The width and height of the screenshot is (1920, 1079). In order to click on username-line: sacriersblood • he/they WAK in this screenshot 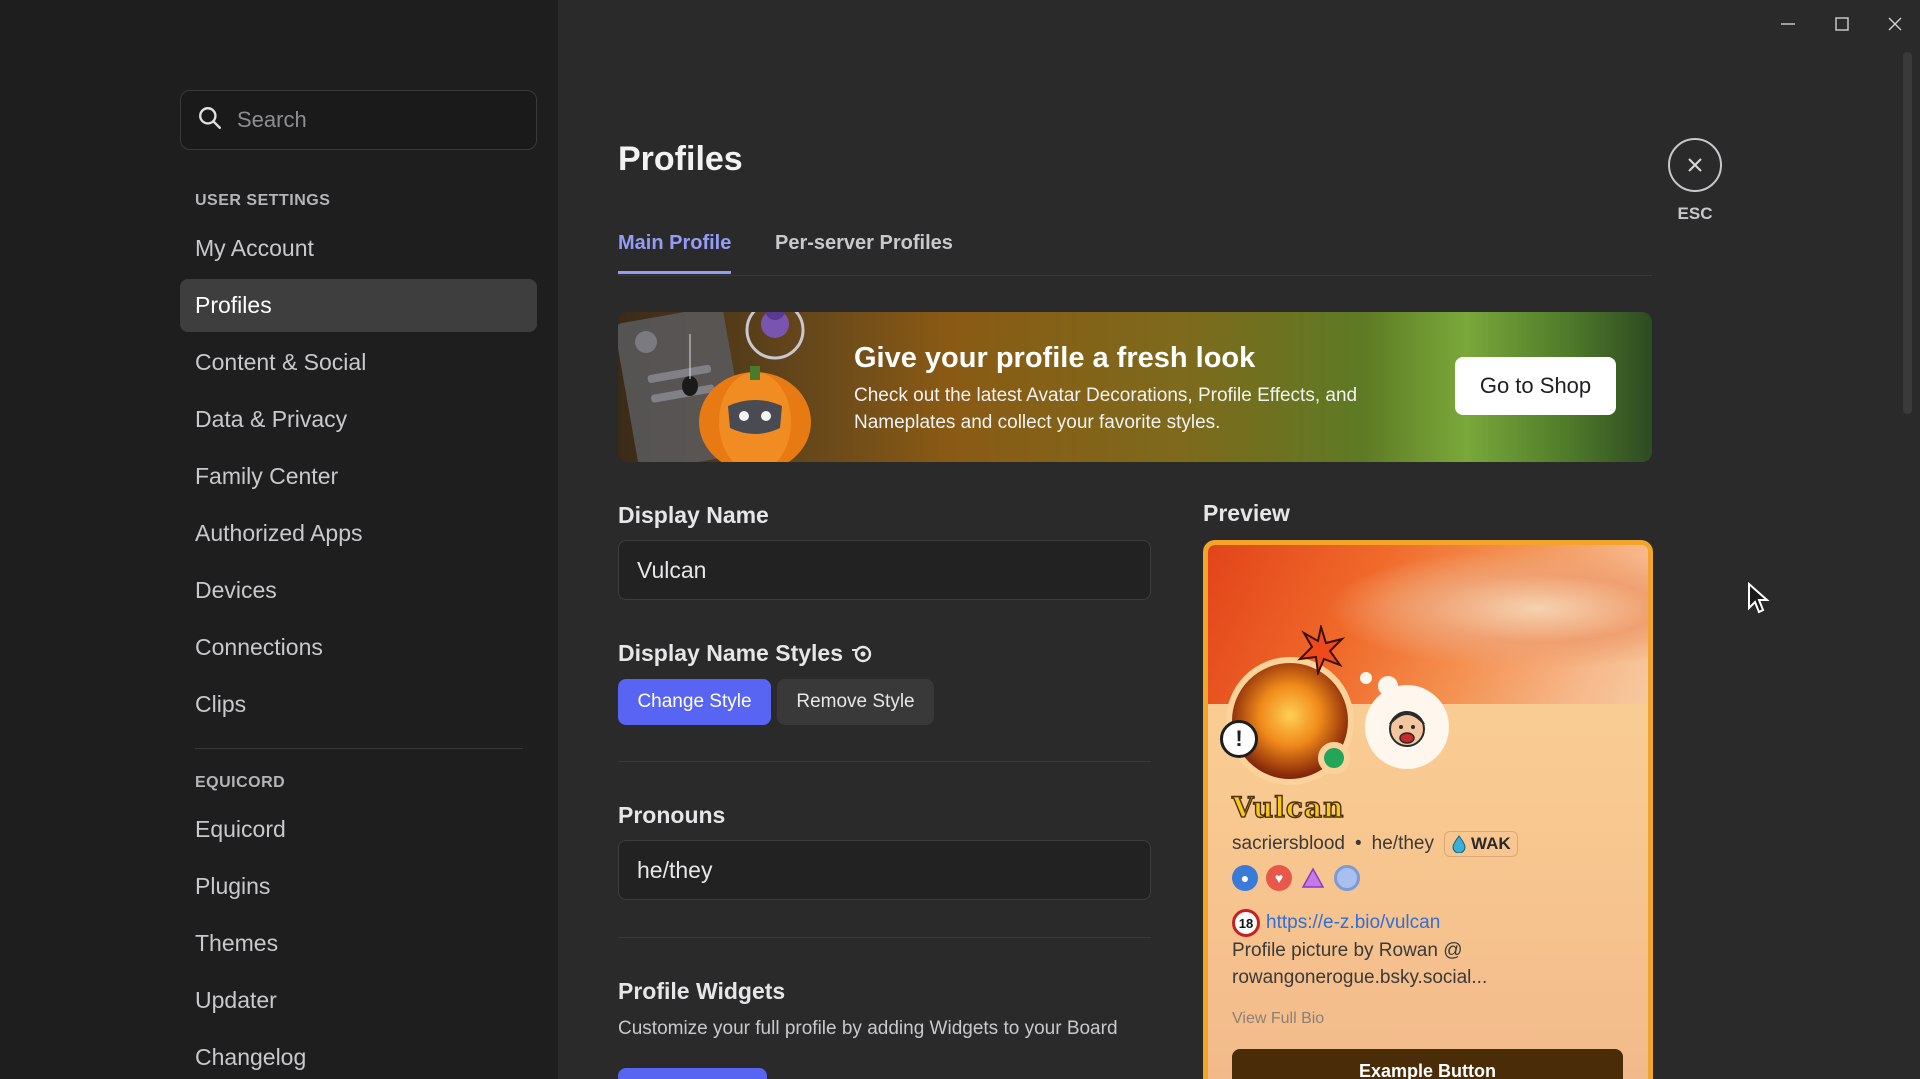, I will do `click(1375, 844)`.